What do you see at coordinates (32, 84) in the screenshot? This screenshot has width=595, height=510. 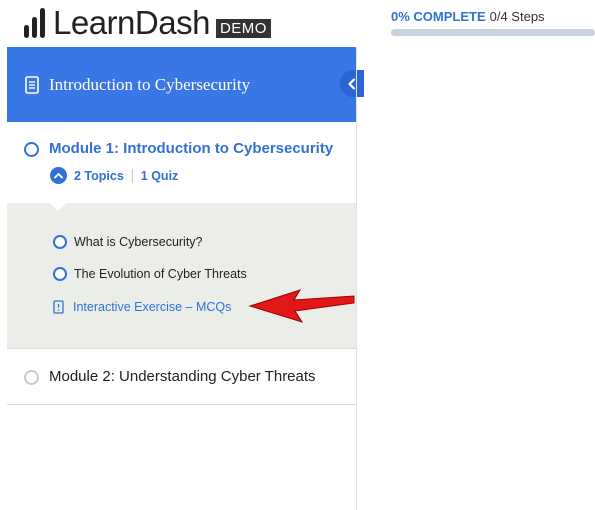 I see `document-icon` at bounding box center [32, 84].